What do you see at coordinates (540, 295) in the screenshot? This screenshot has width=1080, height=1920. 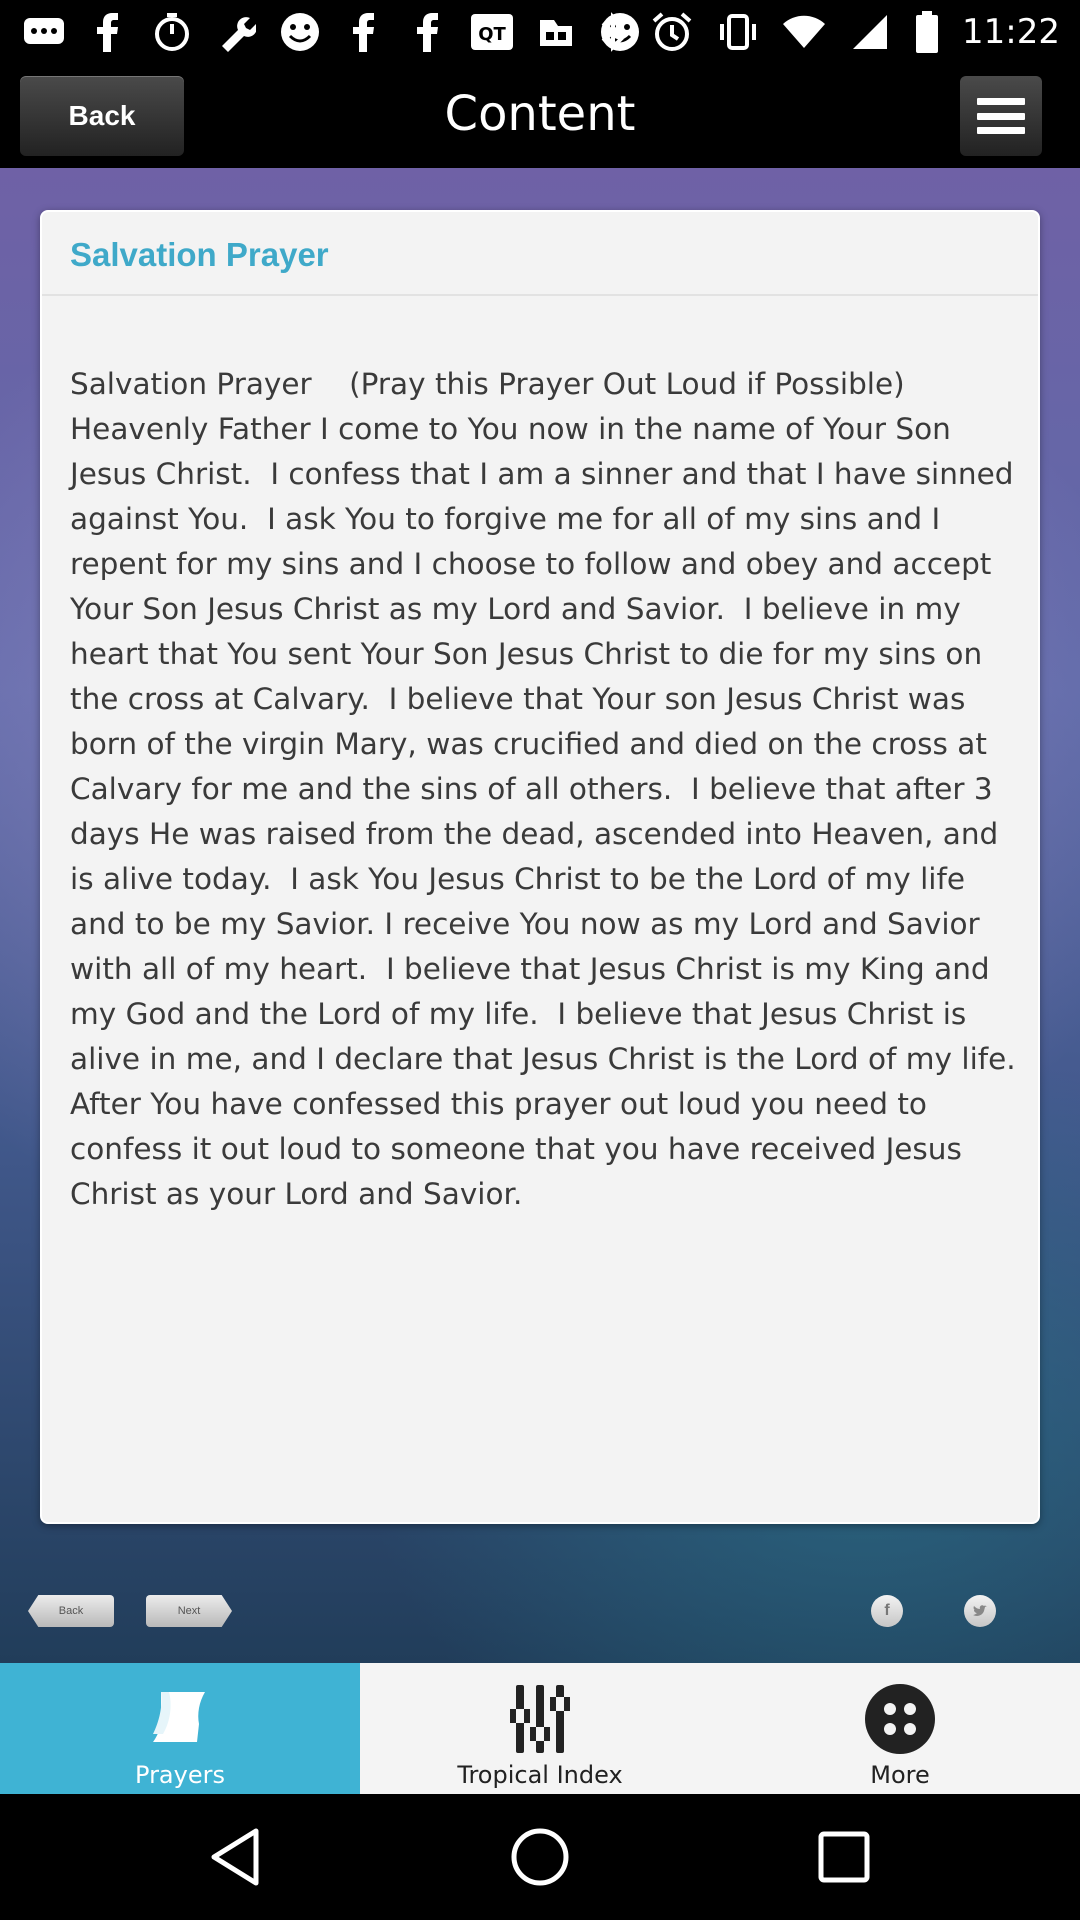 I see `divider` at bounding box center [540, 295].